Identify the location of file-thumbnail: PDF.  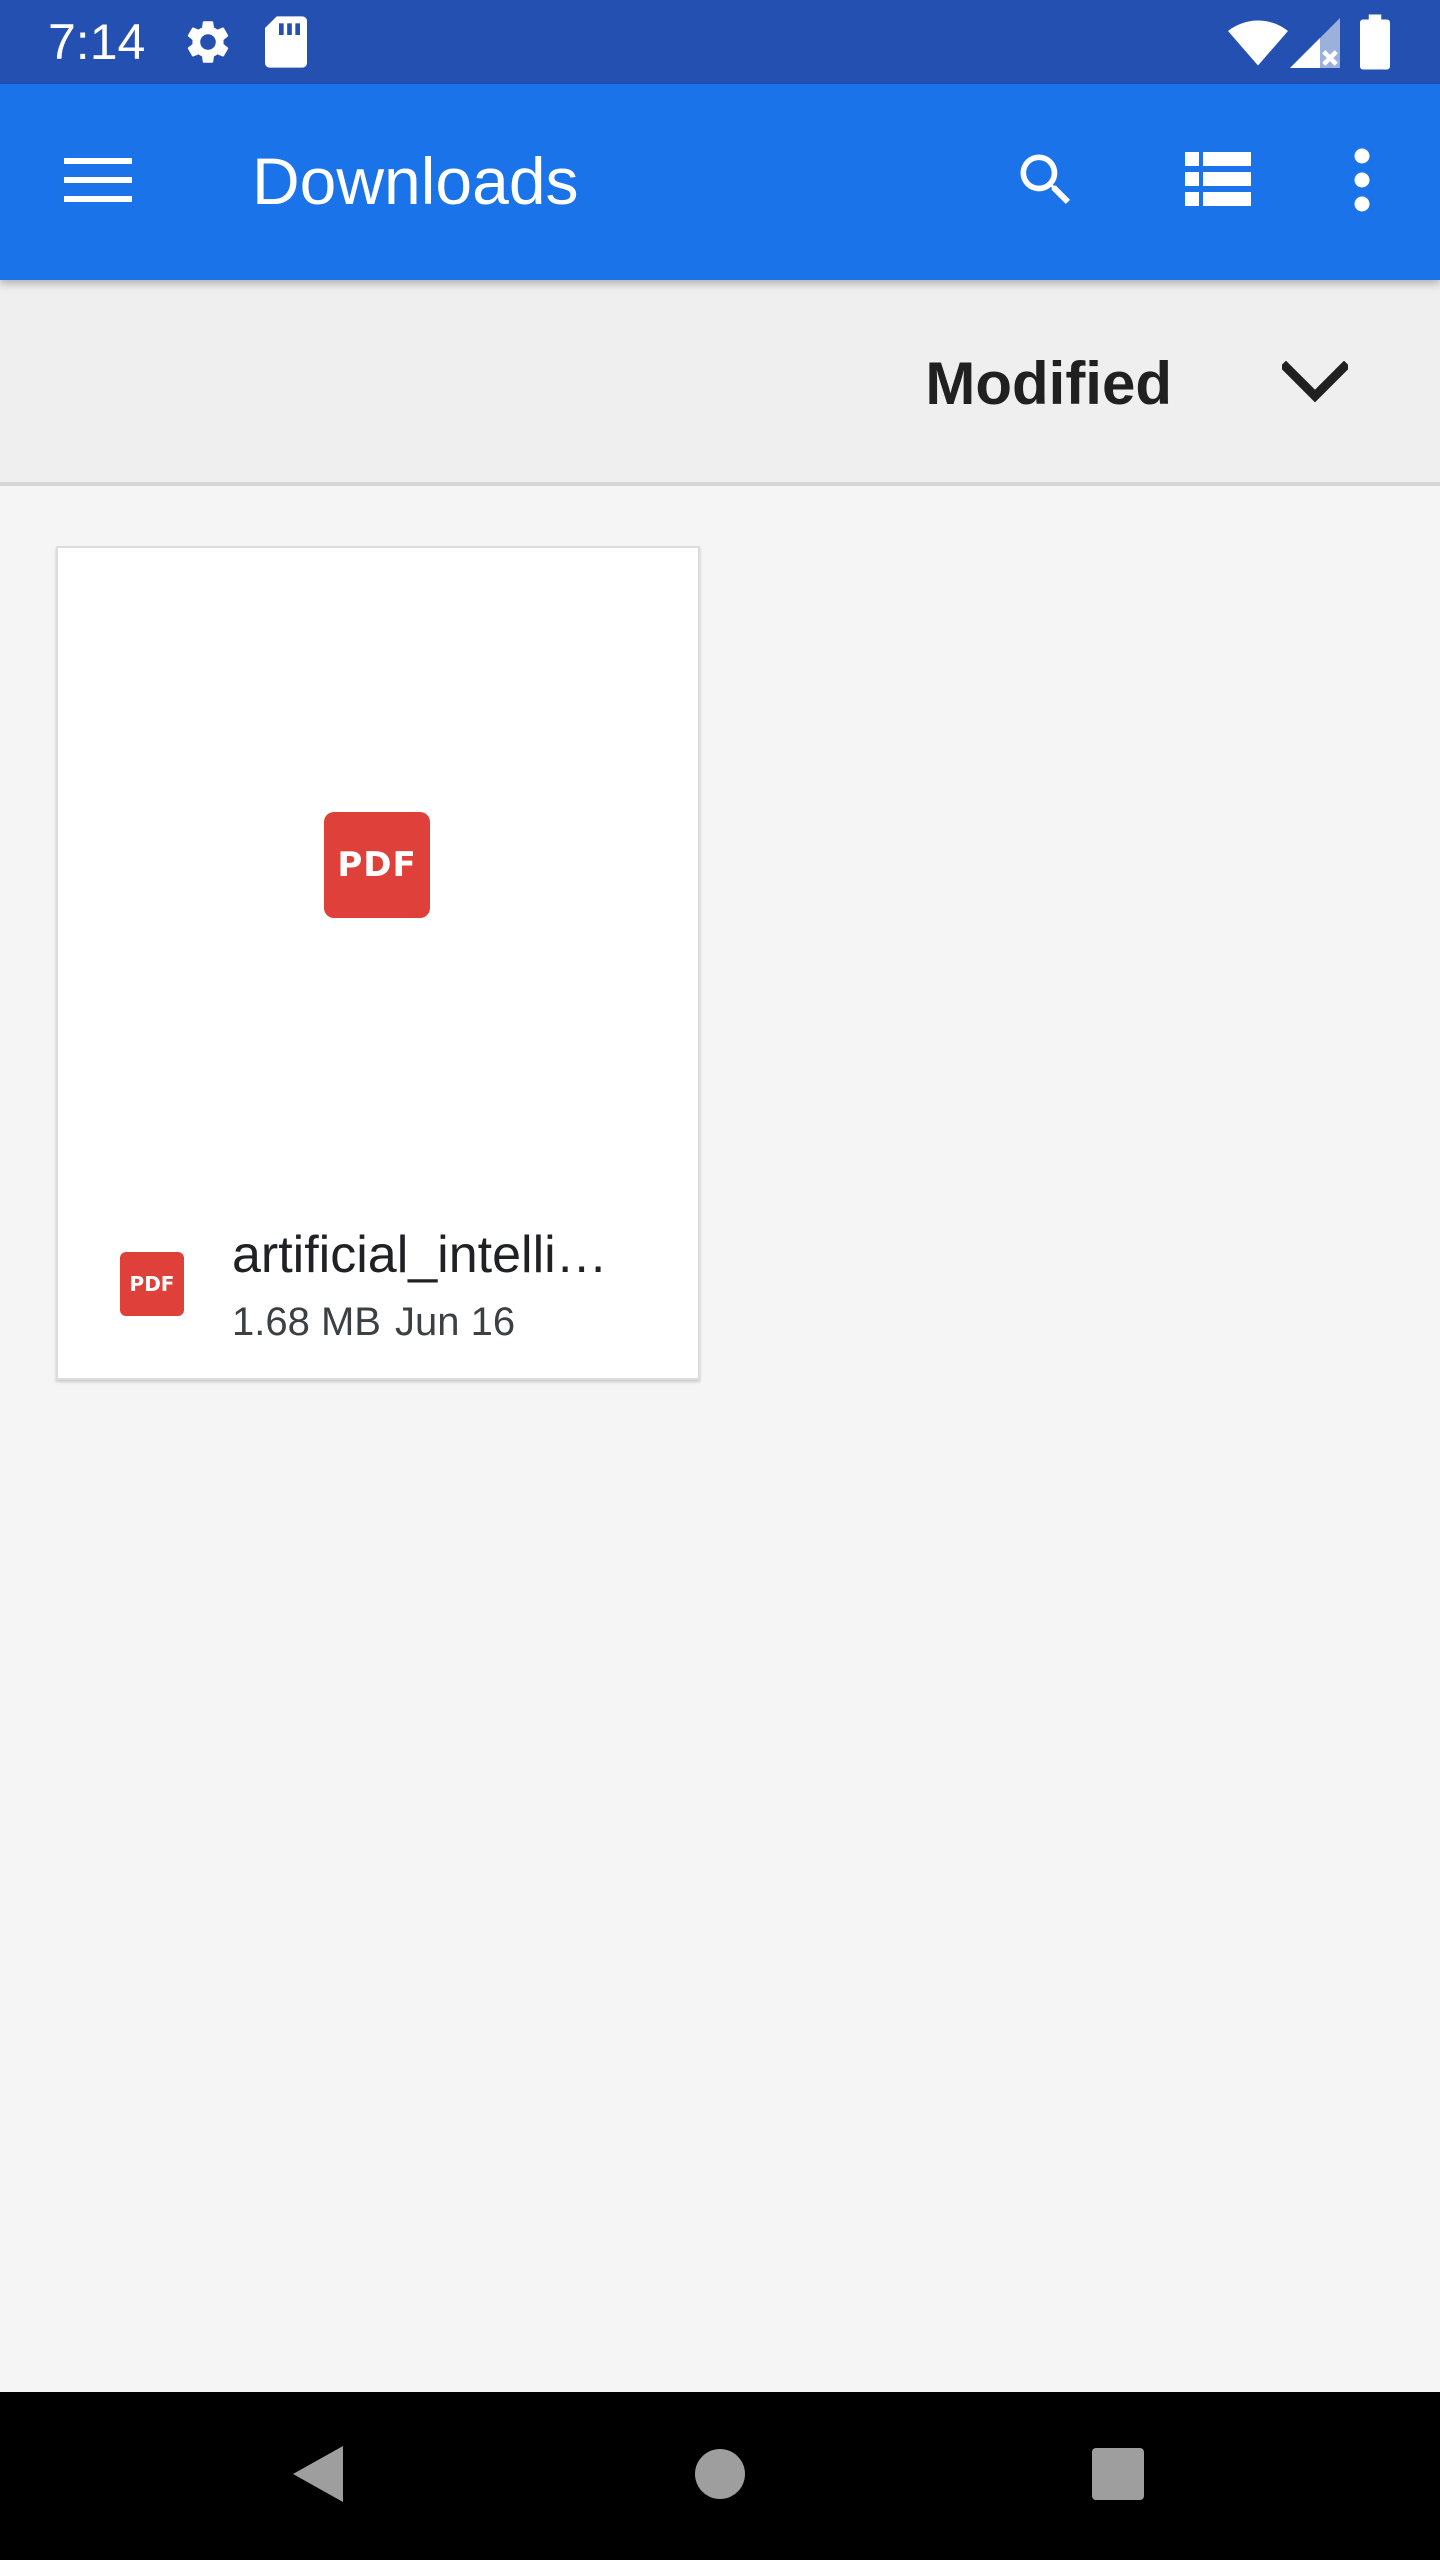
(378, 858).